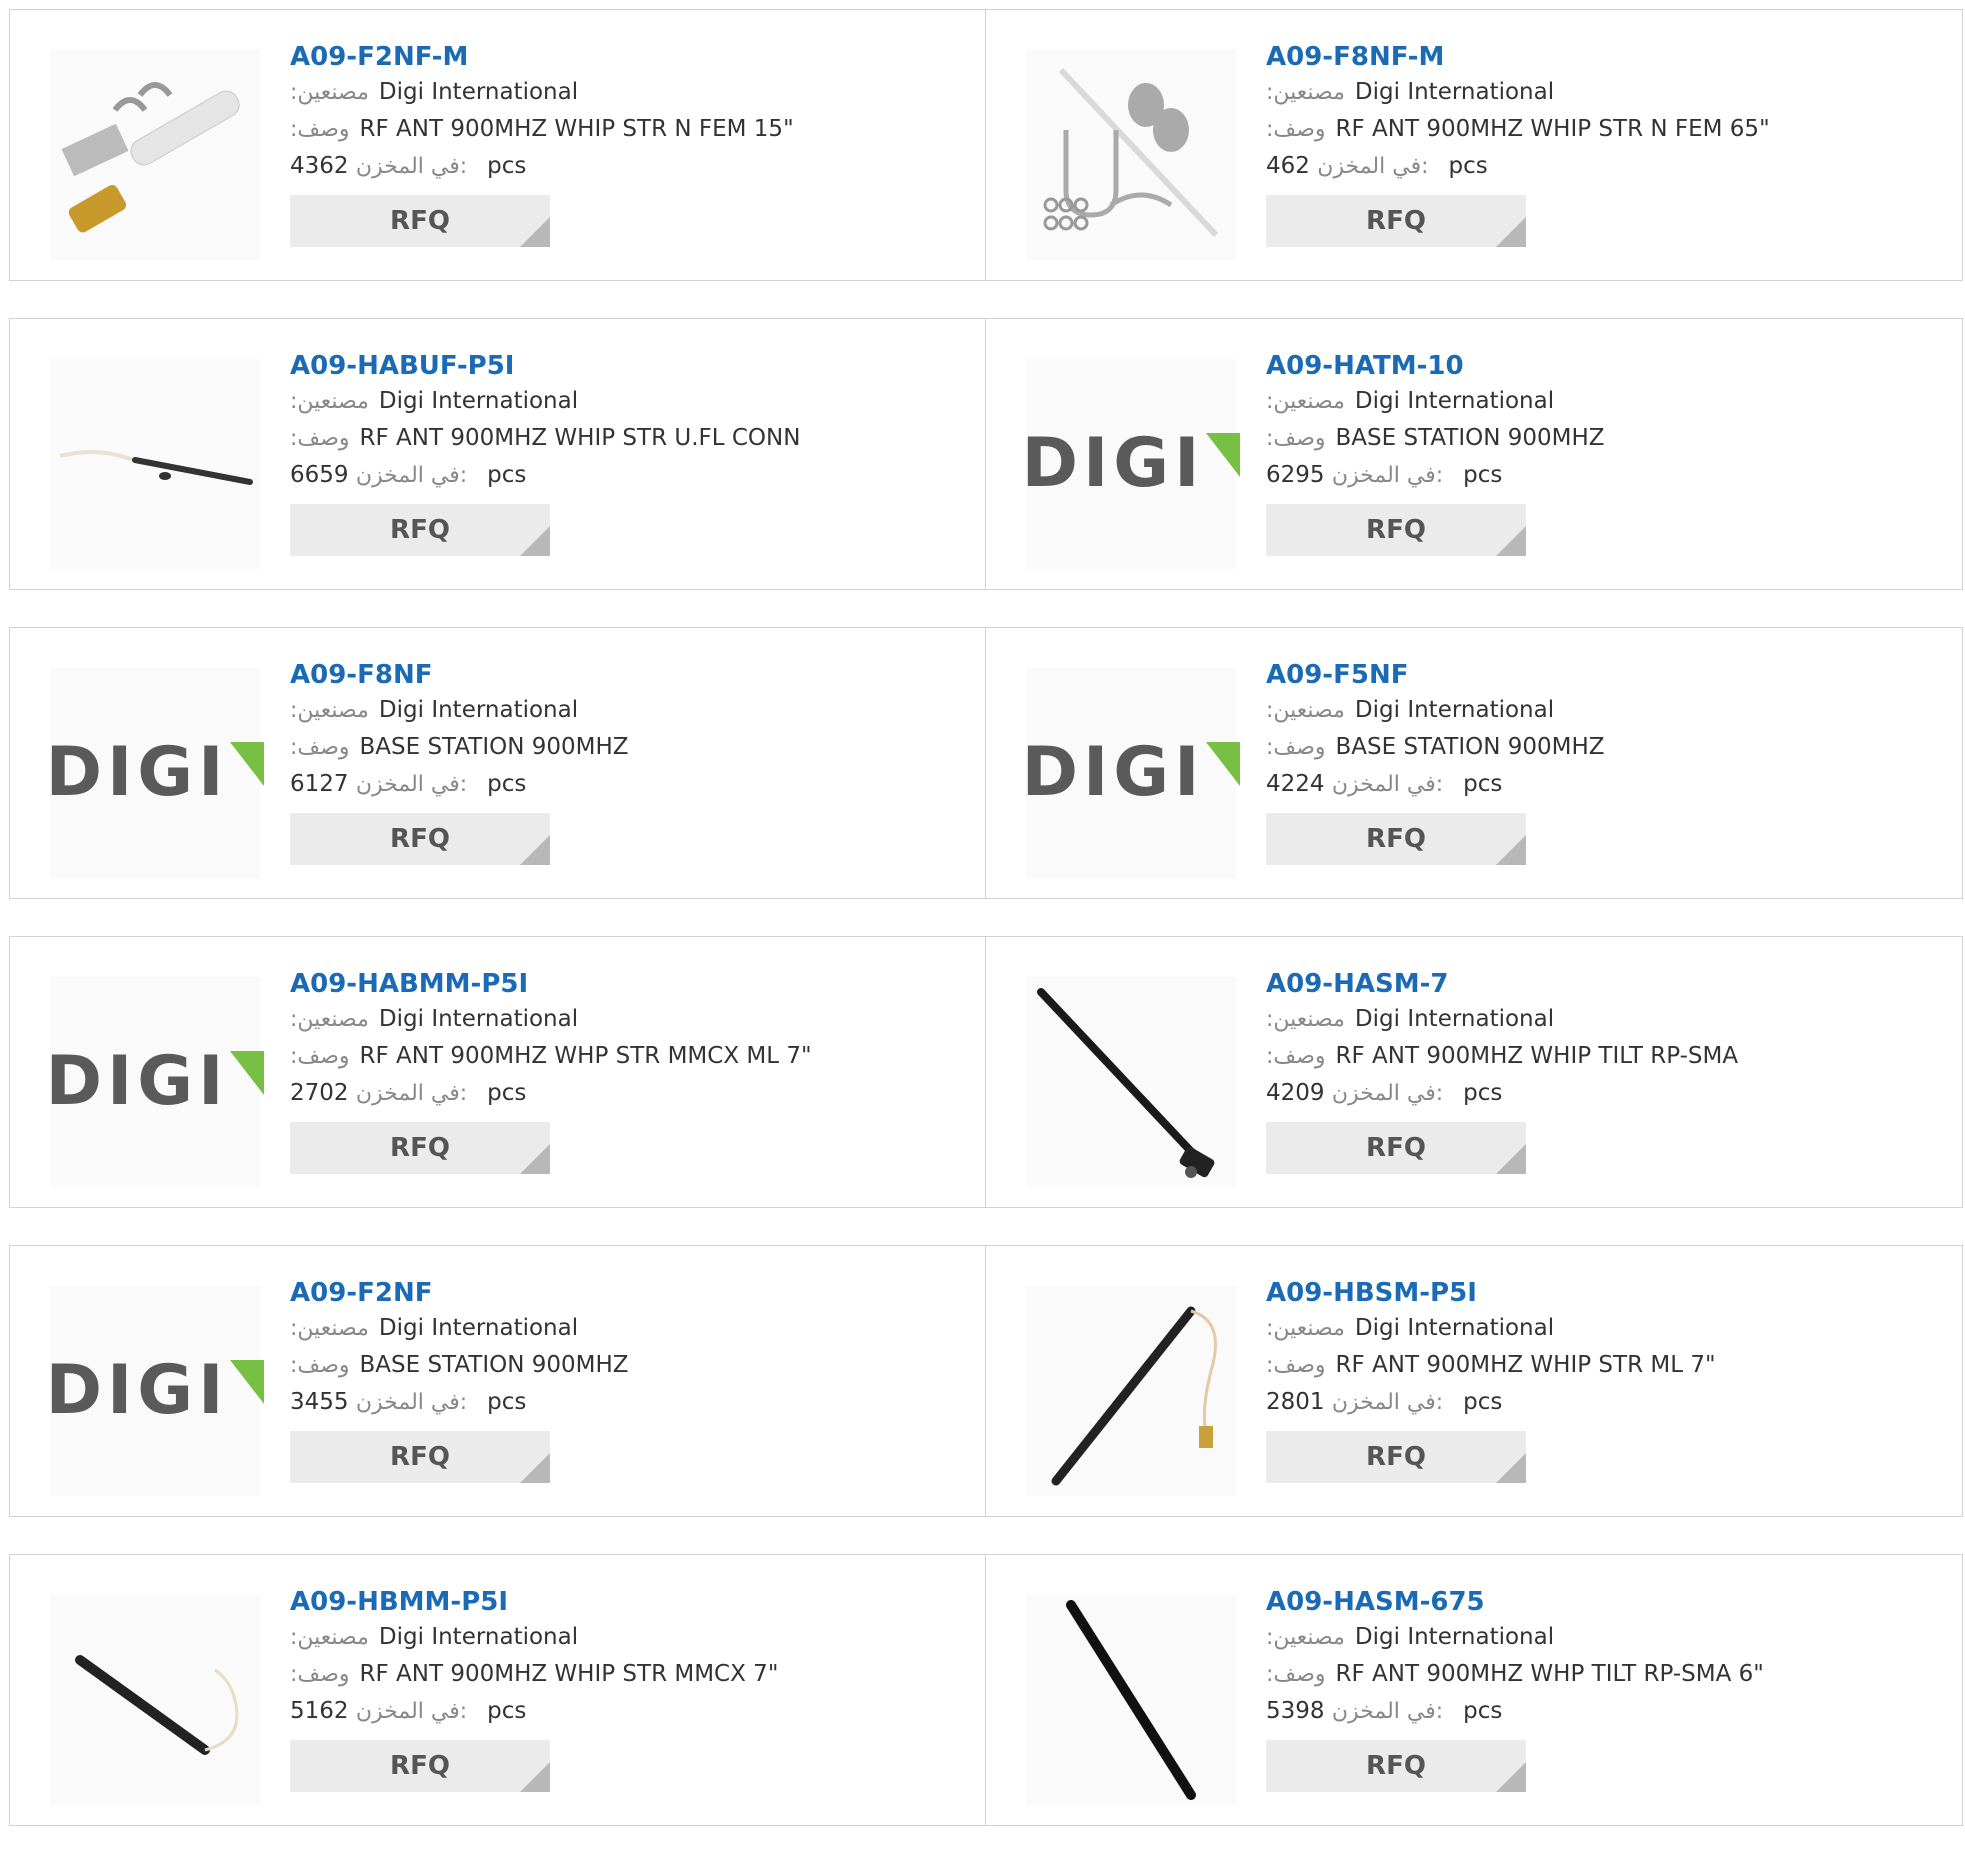 This screenshot has width=1965, height=1863. I want to click on stock-value: 5162, so click(319, 1711).